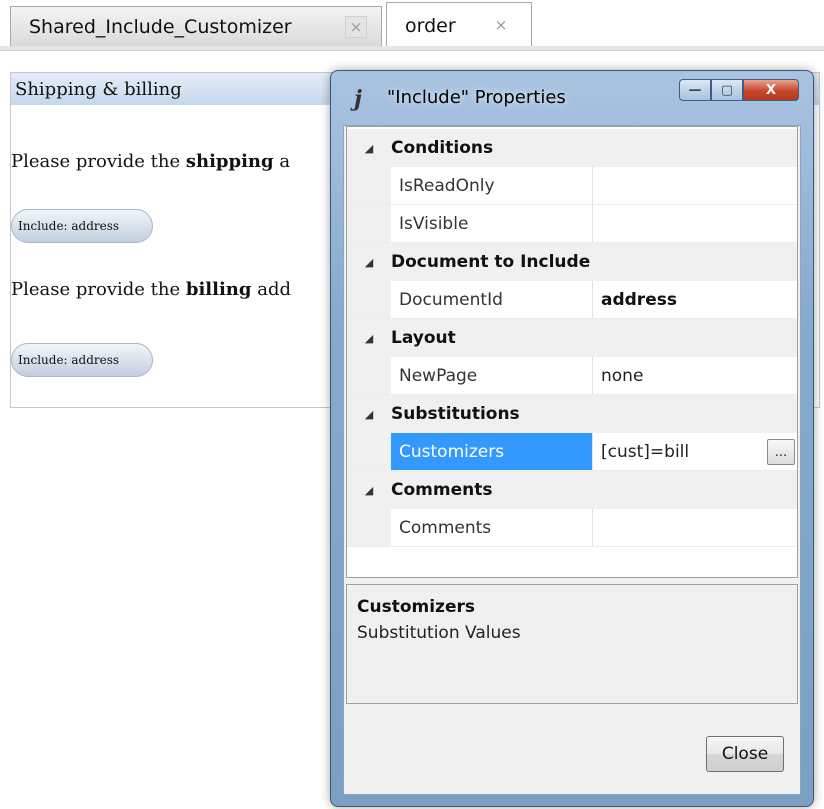  What do you see at coordinates (459, 25) in the screenshot?
I see `tab-order: order ×` at bounding box center [459, 25].